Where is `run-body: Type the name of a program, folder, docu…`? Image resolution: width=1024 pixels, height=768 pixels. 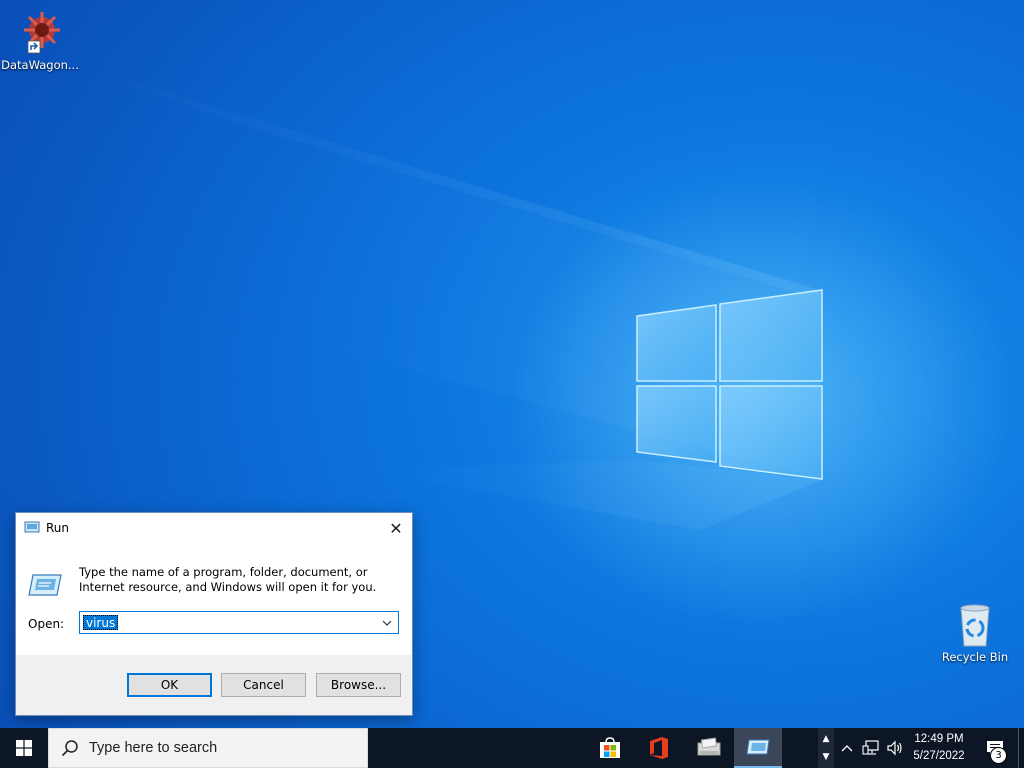
run-body: Type the name of a program, folder, docu… is located at coordinates (214, 599).